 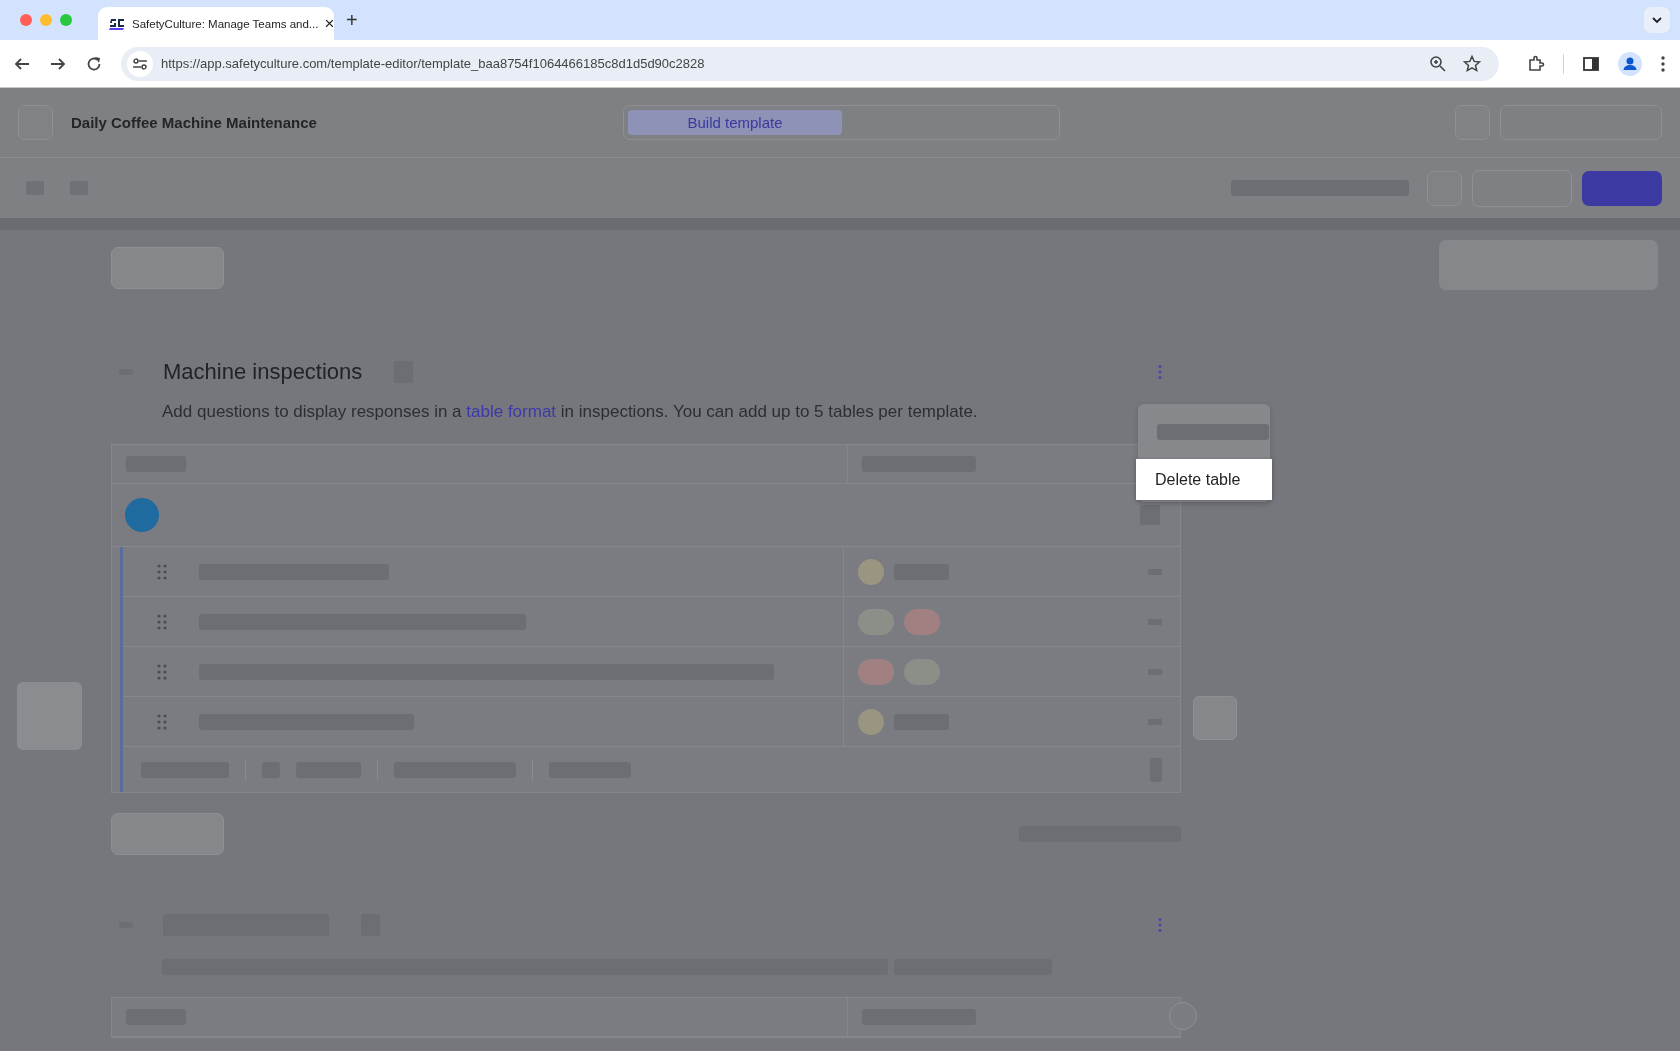 What do you see at coordinates (26, 20) in the screenshot?
I see `close-window-icon` at bounding box center [26, 20].